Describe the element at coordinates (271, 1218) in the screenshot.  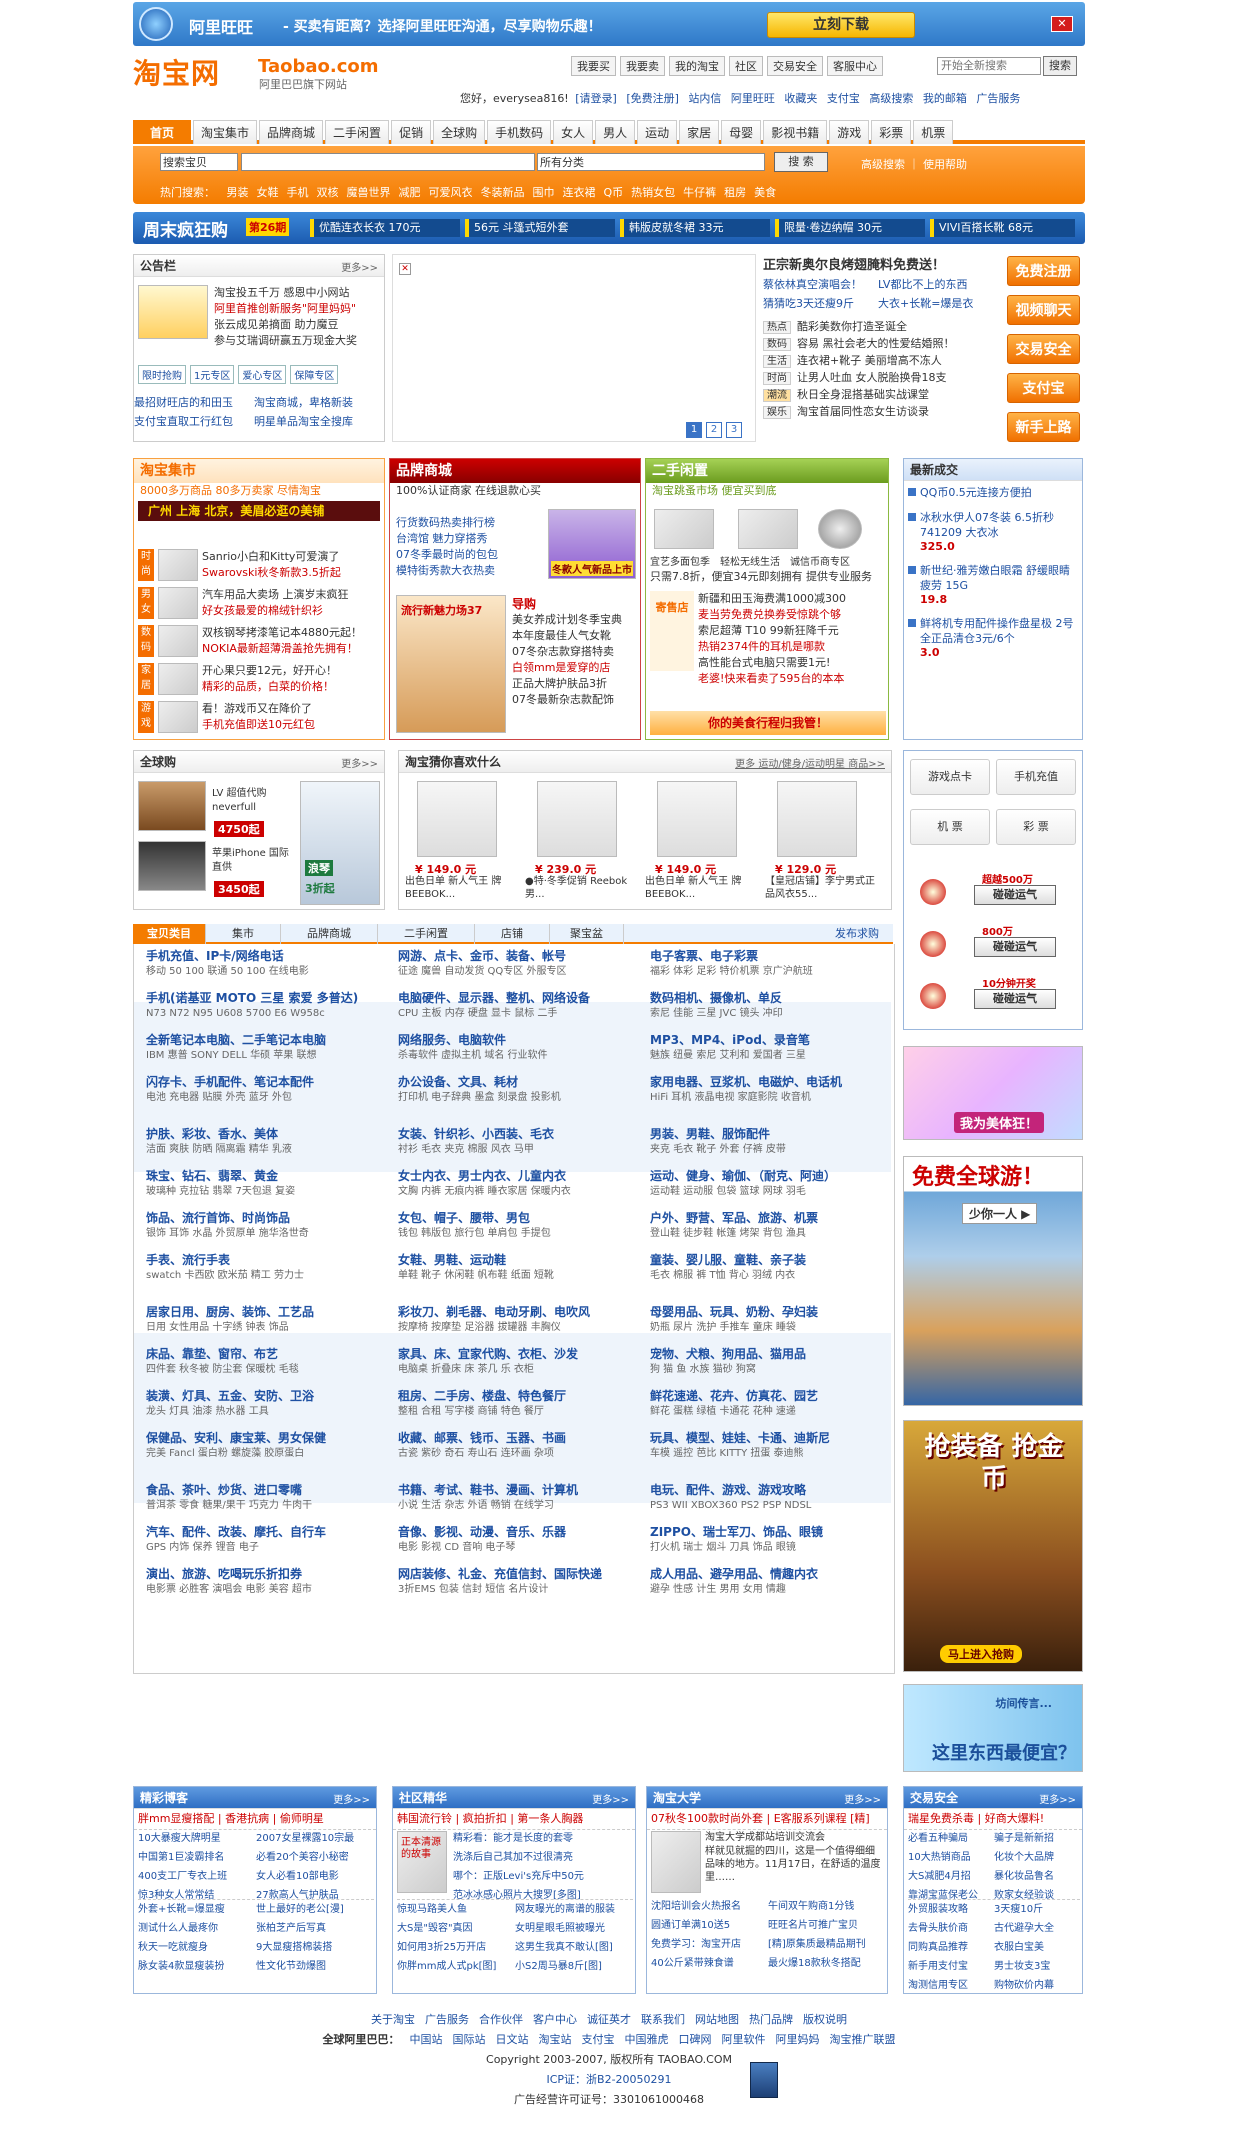
I see `category-title: 饰品、流行首饰、时尚饰品` at that location.